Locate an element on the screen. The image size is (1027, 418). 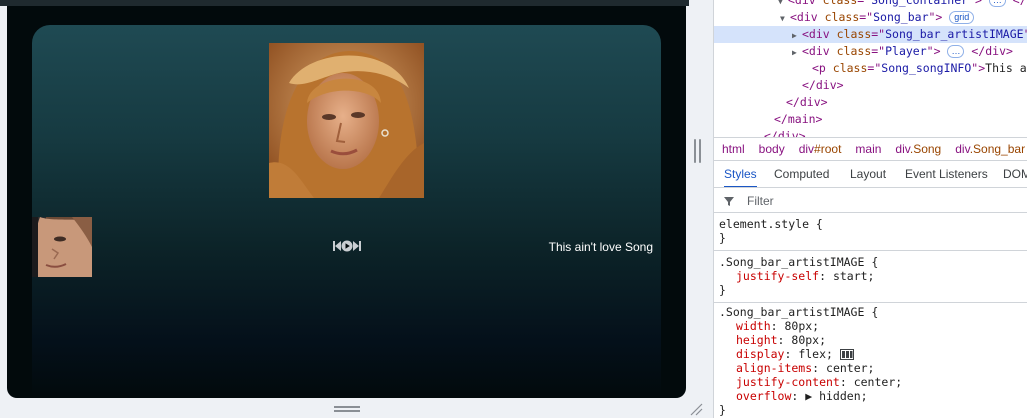
dom-node-line: <p class="Song_songINFO">This ain't is located at coordinates (870, 68).